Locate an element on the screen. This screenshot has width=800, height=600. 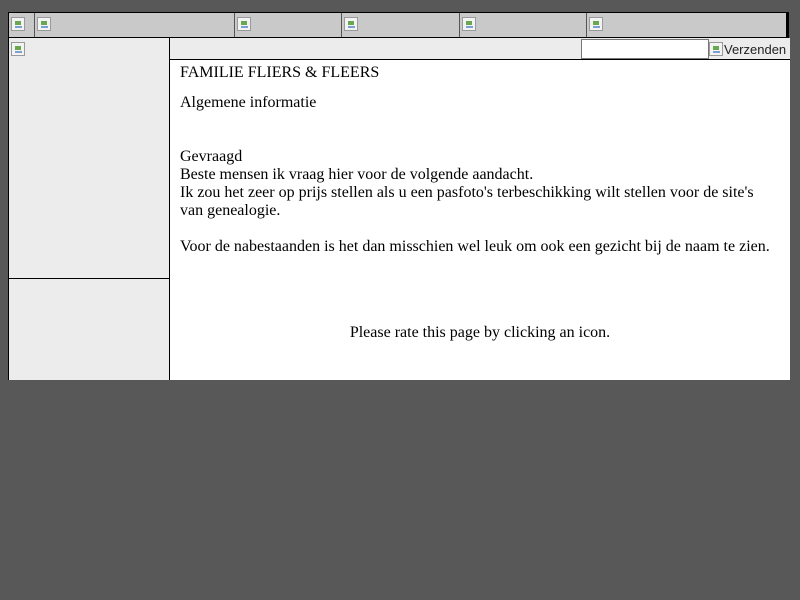
left-sidebar is located at coordinates (89, 209).